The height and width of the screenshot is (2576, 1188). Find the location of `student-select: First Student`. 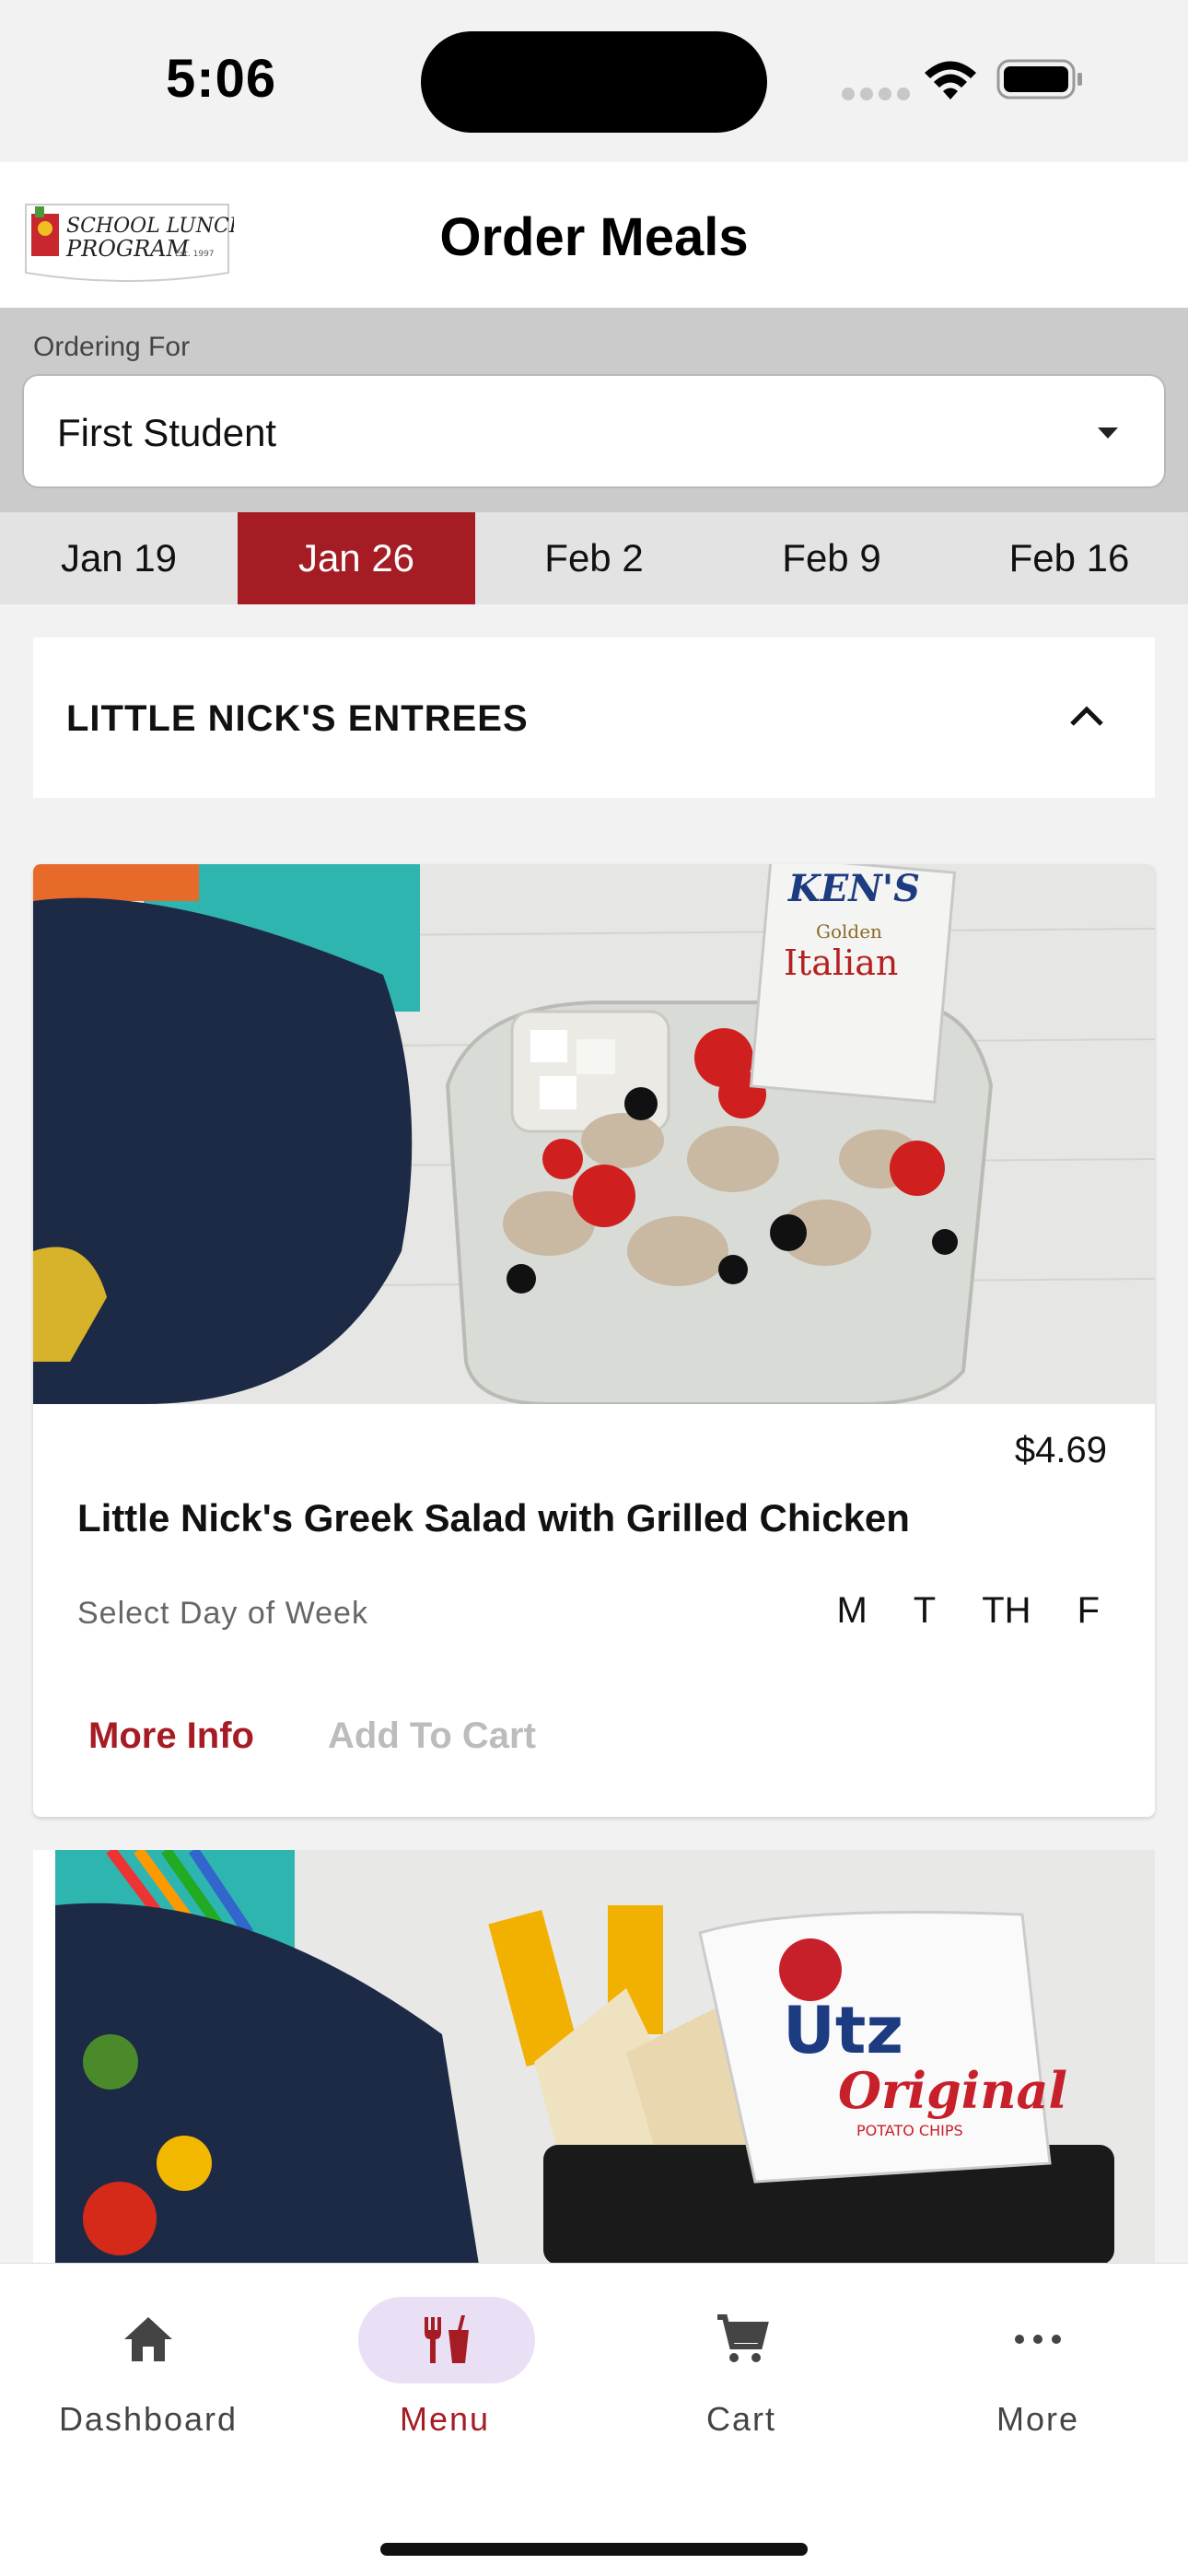

student-select: First Student is located at coordinates (594, 431).